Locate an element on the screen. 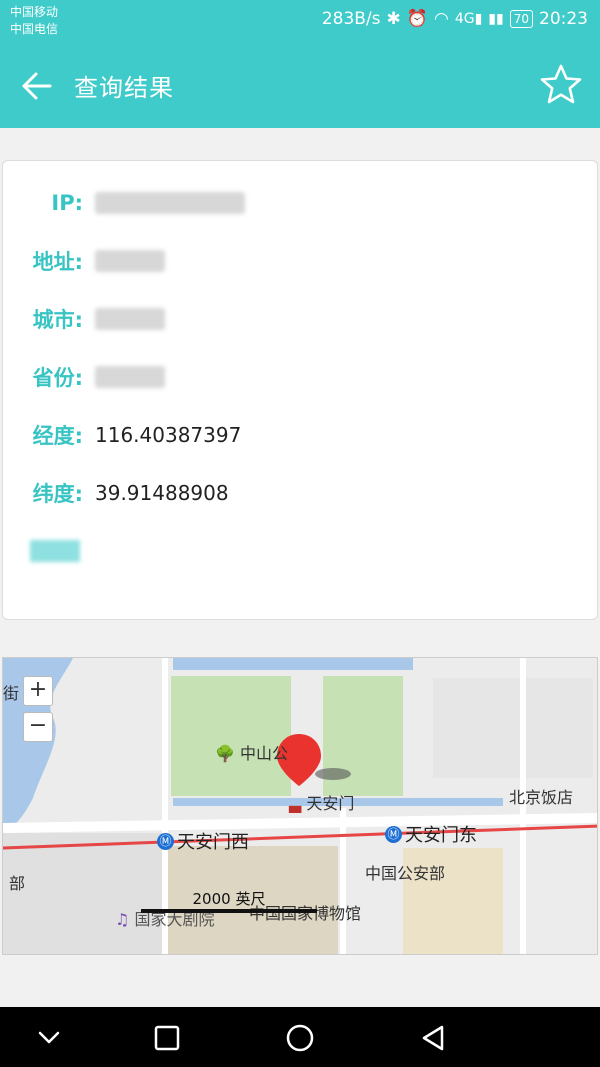 The width and height of the screenshot is (600, 1067). map-label-street: 街 is located at coordinates (11, 693).